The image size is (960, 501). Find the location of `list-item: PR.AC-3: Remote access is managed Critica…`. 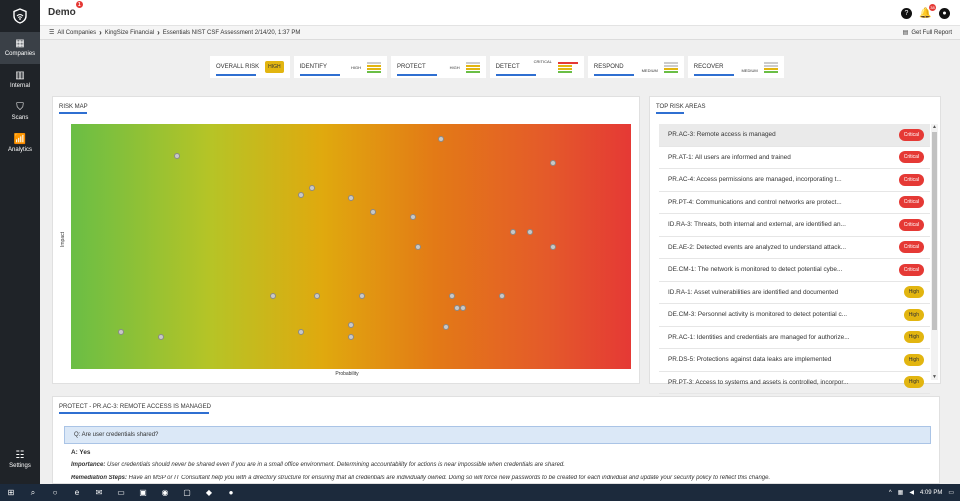

list-item: PR.AC-3: Remote access is managed Critica… is located at coordinates (794, 135).